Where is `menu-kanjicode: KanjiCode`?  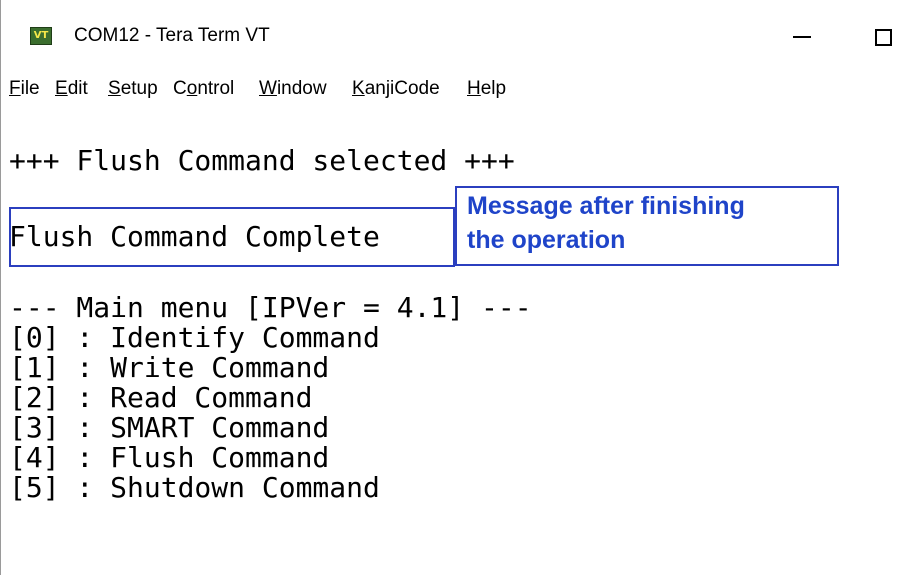
menu-kanjicode: KanjiCode is located at coordinates (396, 89).